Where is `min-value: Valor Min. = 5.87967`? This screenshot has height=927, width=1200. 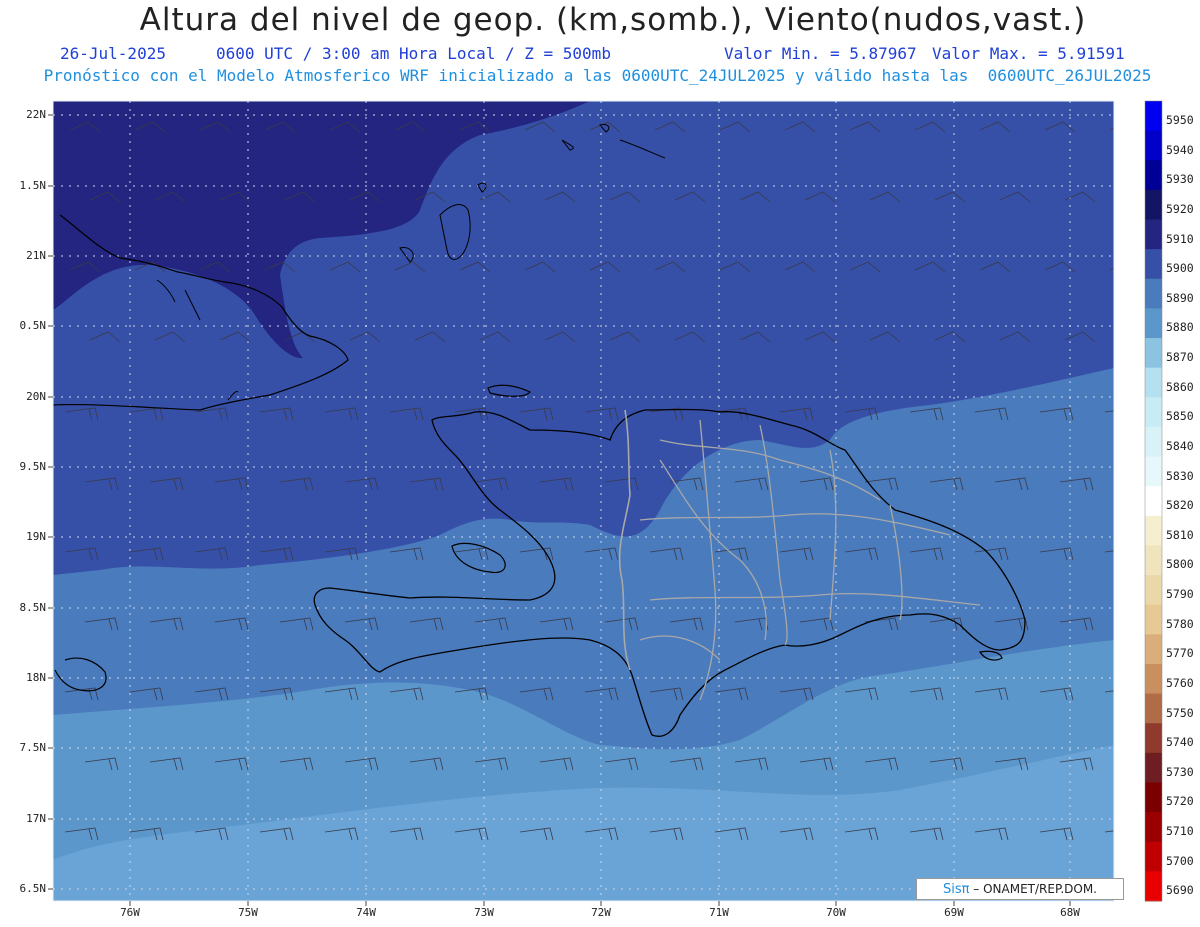 min-value: Valor Min. = 5.87967 is located at coordinates (820, 53).